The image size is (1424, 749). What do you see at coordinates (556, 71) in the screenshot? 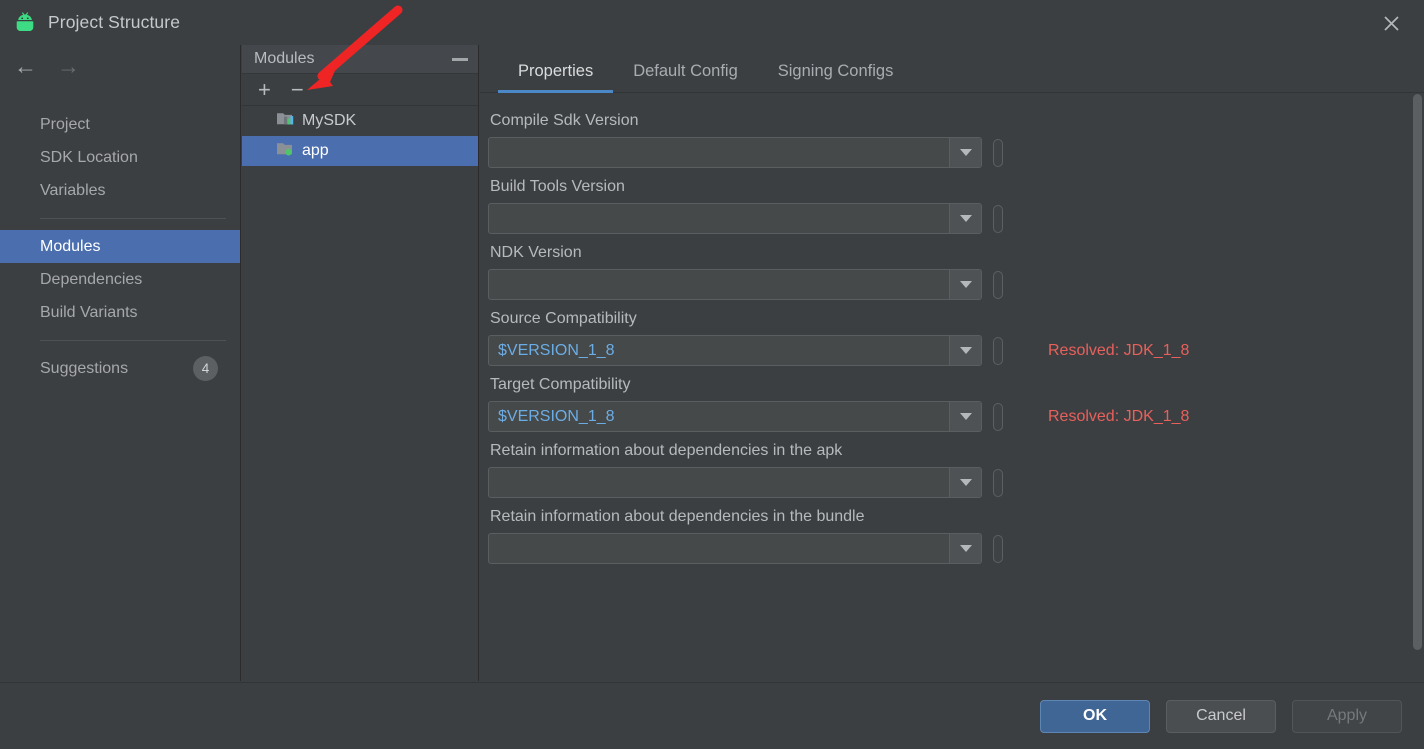
I see `tab-label: Properties` at bounding box center [556, 71].